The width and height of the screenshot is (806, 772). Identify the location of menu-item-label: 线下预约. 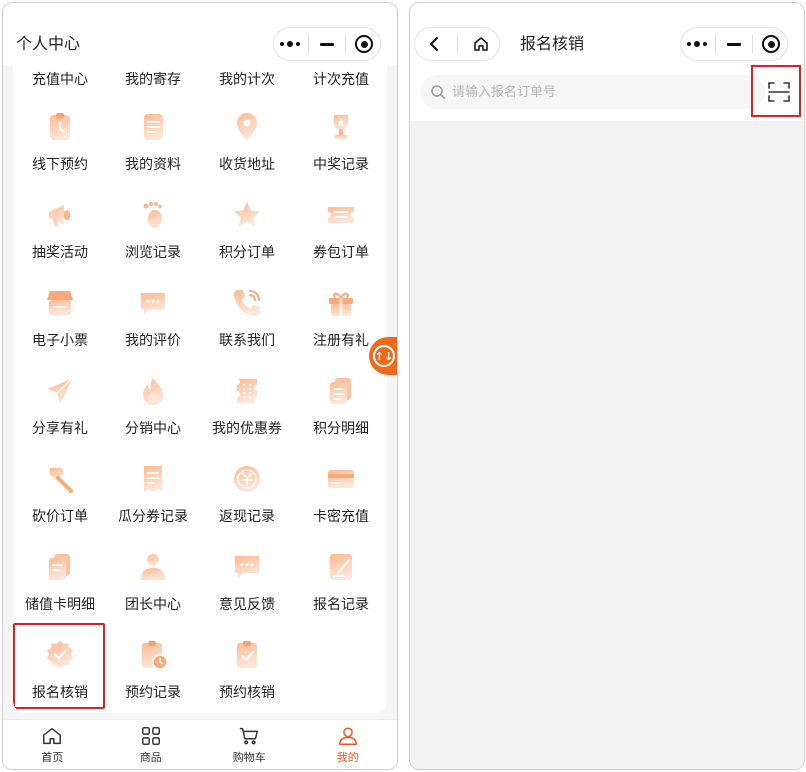
(60, 165).